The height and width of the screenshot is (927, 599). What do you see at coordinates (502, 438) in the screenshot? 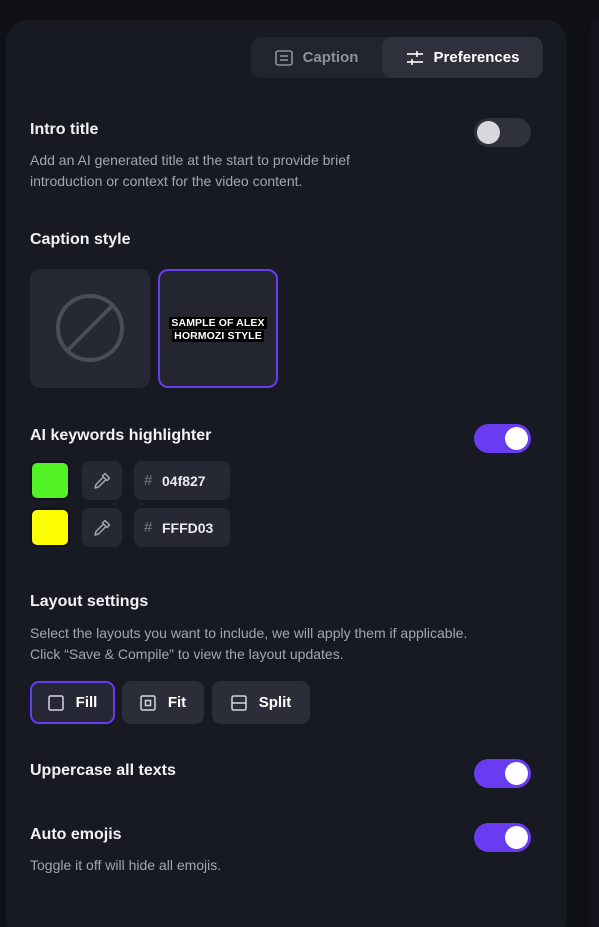
I see `keywords-toggle` at bounding box center [502, 438].